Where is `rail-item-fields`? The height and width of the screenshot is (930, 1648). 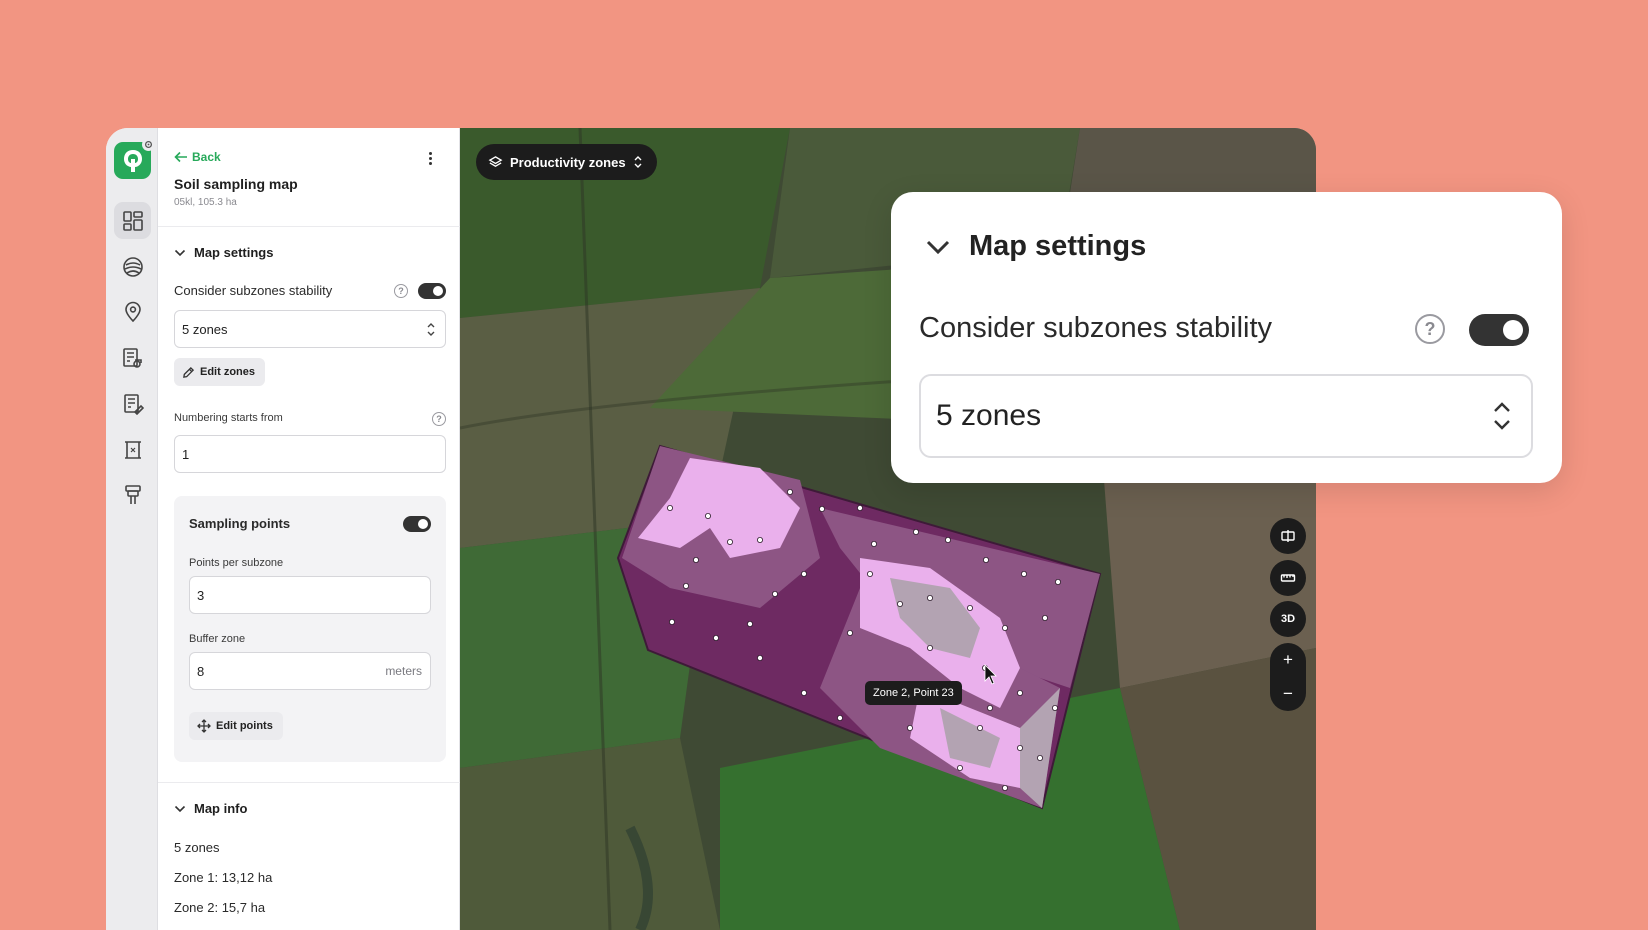
rail-item-fields is located at coordinates (132, 266).